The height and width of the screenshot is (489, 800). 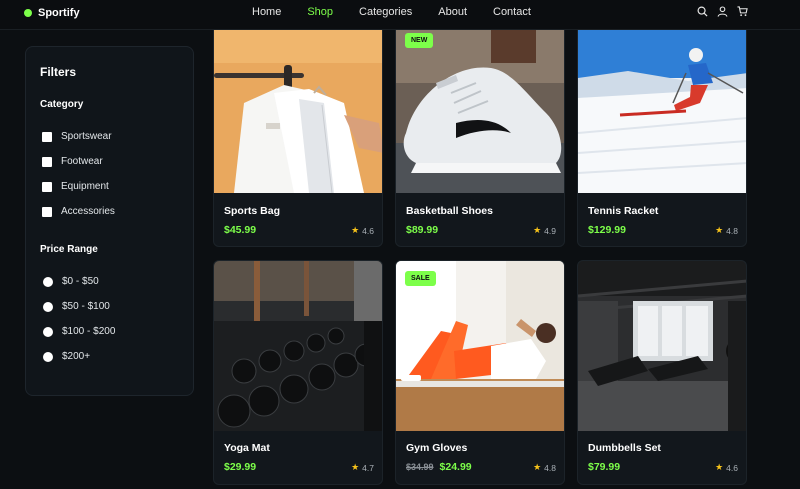 I want to click on price-option-50-100: $50 - $100, so click(x=109, y=306).